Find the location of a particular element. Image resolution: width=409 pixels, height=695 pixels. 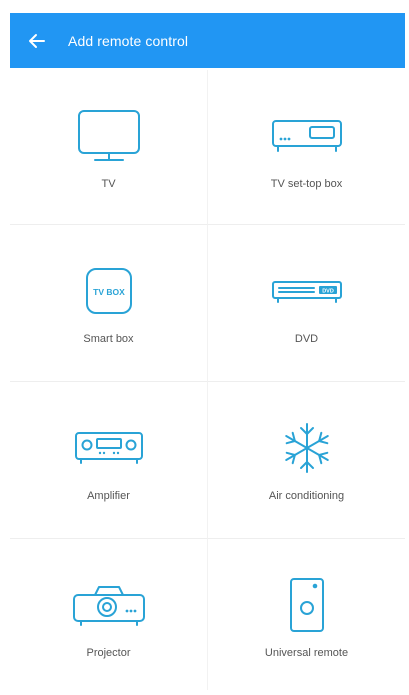

smart-box-icon: TV BOX is located at coordinates (109, 291).